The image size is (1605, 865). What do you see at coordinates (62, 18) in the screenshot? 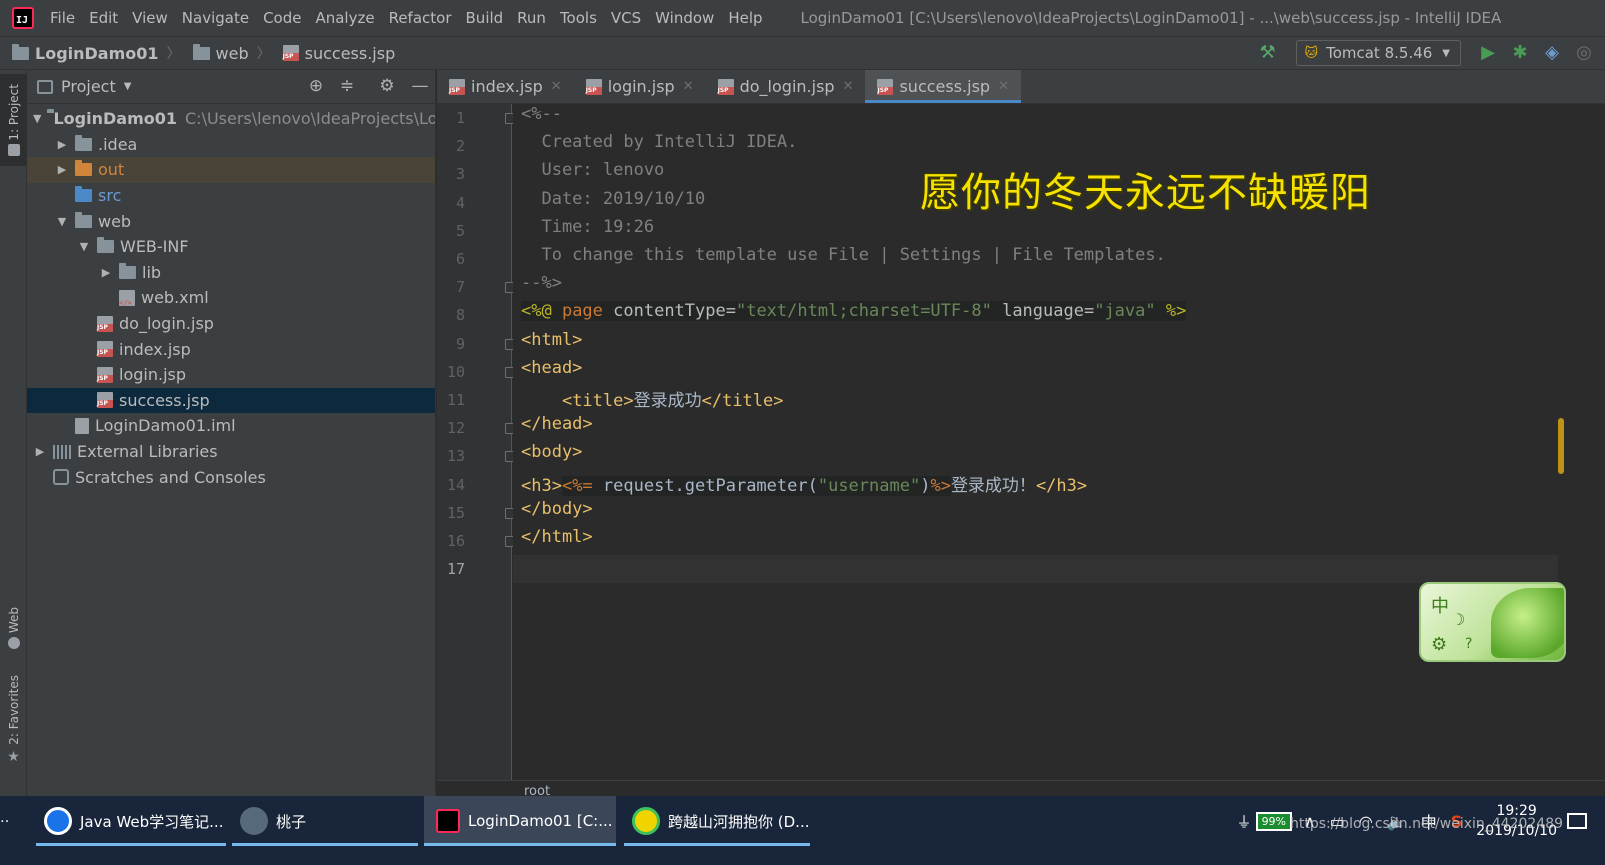
I see `menu-file: File` at bounding box center [62, 18].